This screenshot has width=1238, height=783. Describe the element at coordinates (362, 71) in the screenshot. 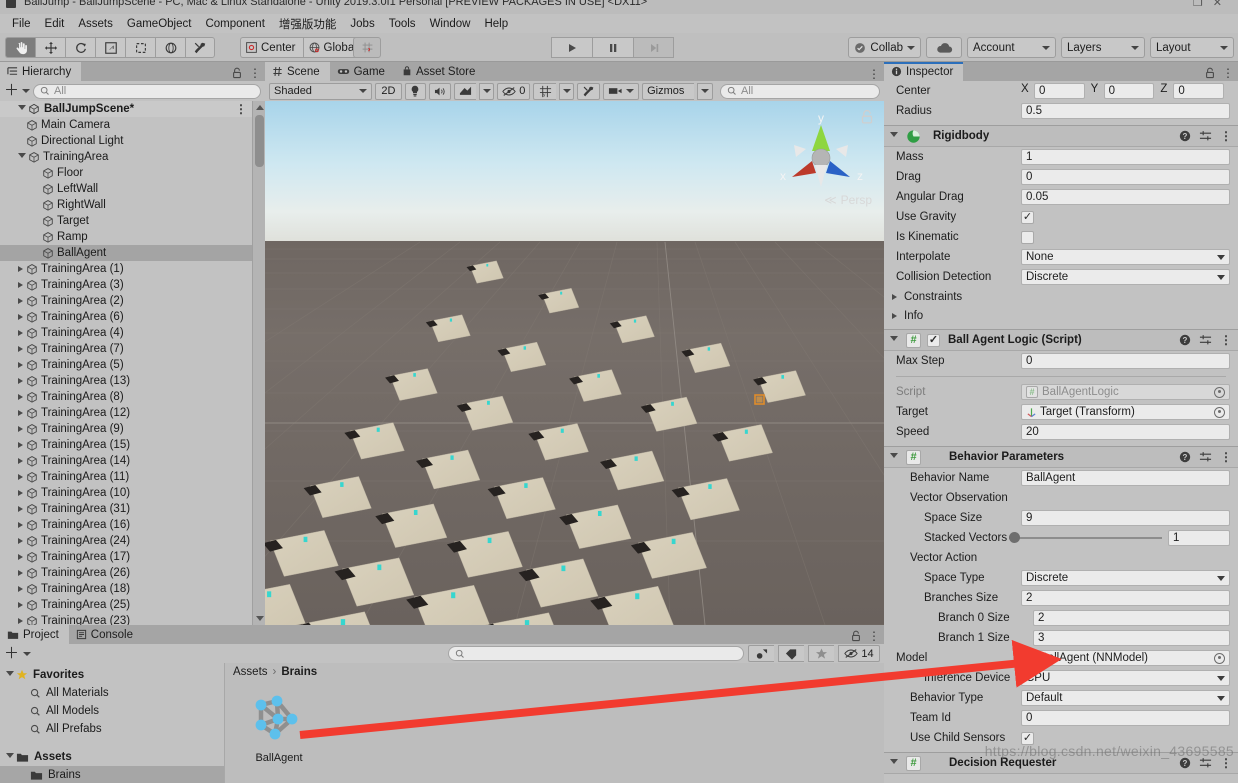

I see `tab-game: Game` at that location.